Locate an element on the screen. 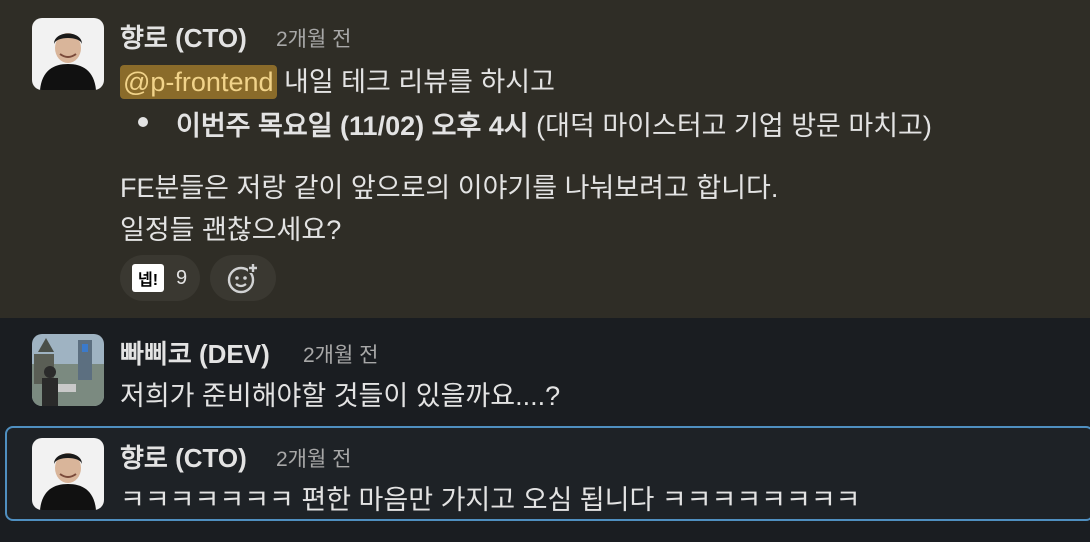 This screenshot has width=1090, height=542. message-text: 내일 테크 리뷰를 하시고 is located at coordinates (415, 82).